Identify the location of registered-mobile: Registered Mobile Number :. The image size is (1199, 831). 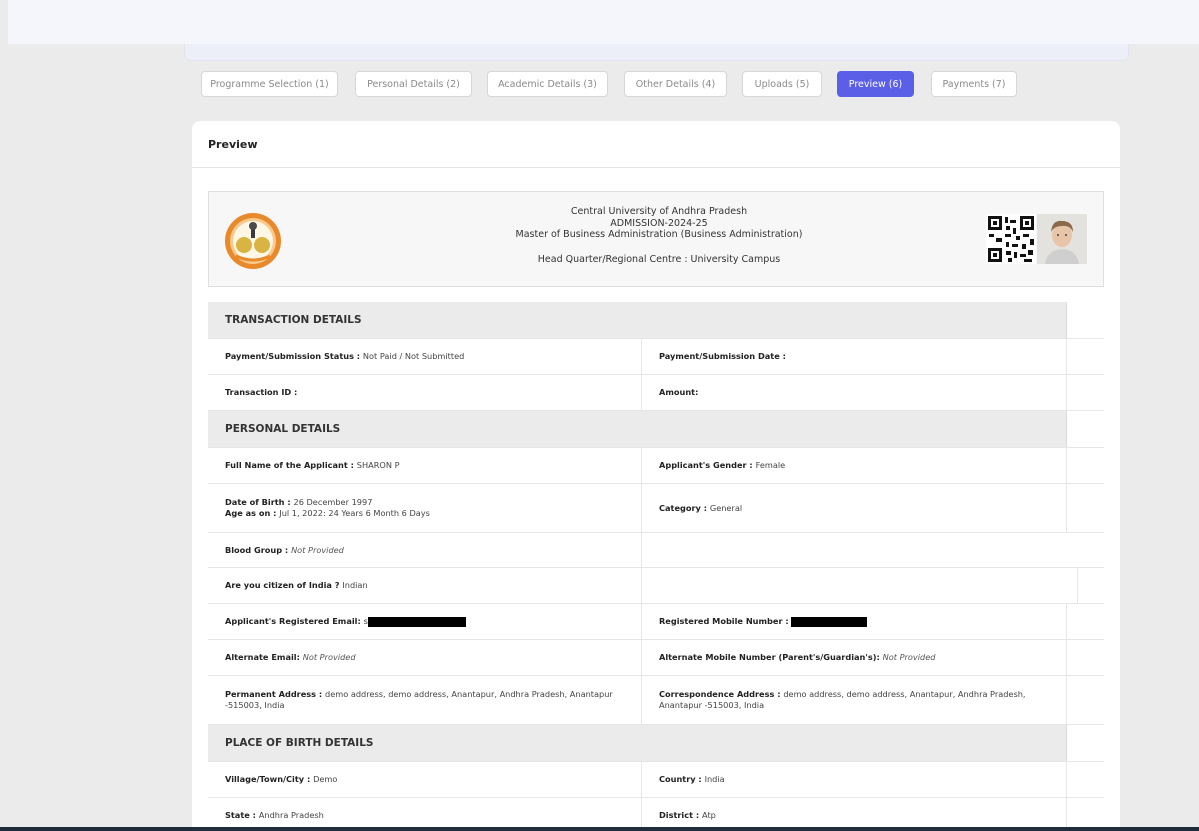
(854, 621).